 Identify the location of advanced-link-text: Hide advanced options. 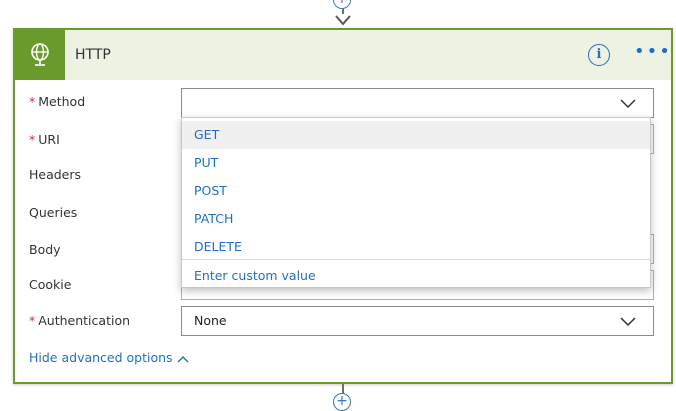
(101, 357).